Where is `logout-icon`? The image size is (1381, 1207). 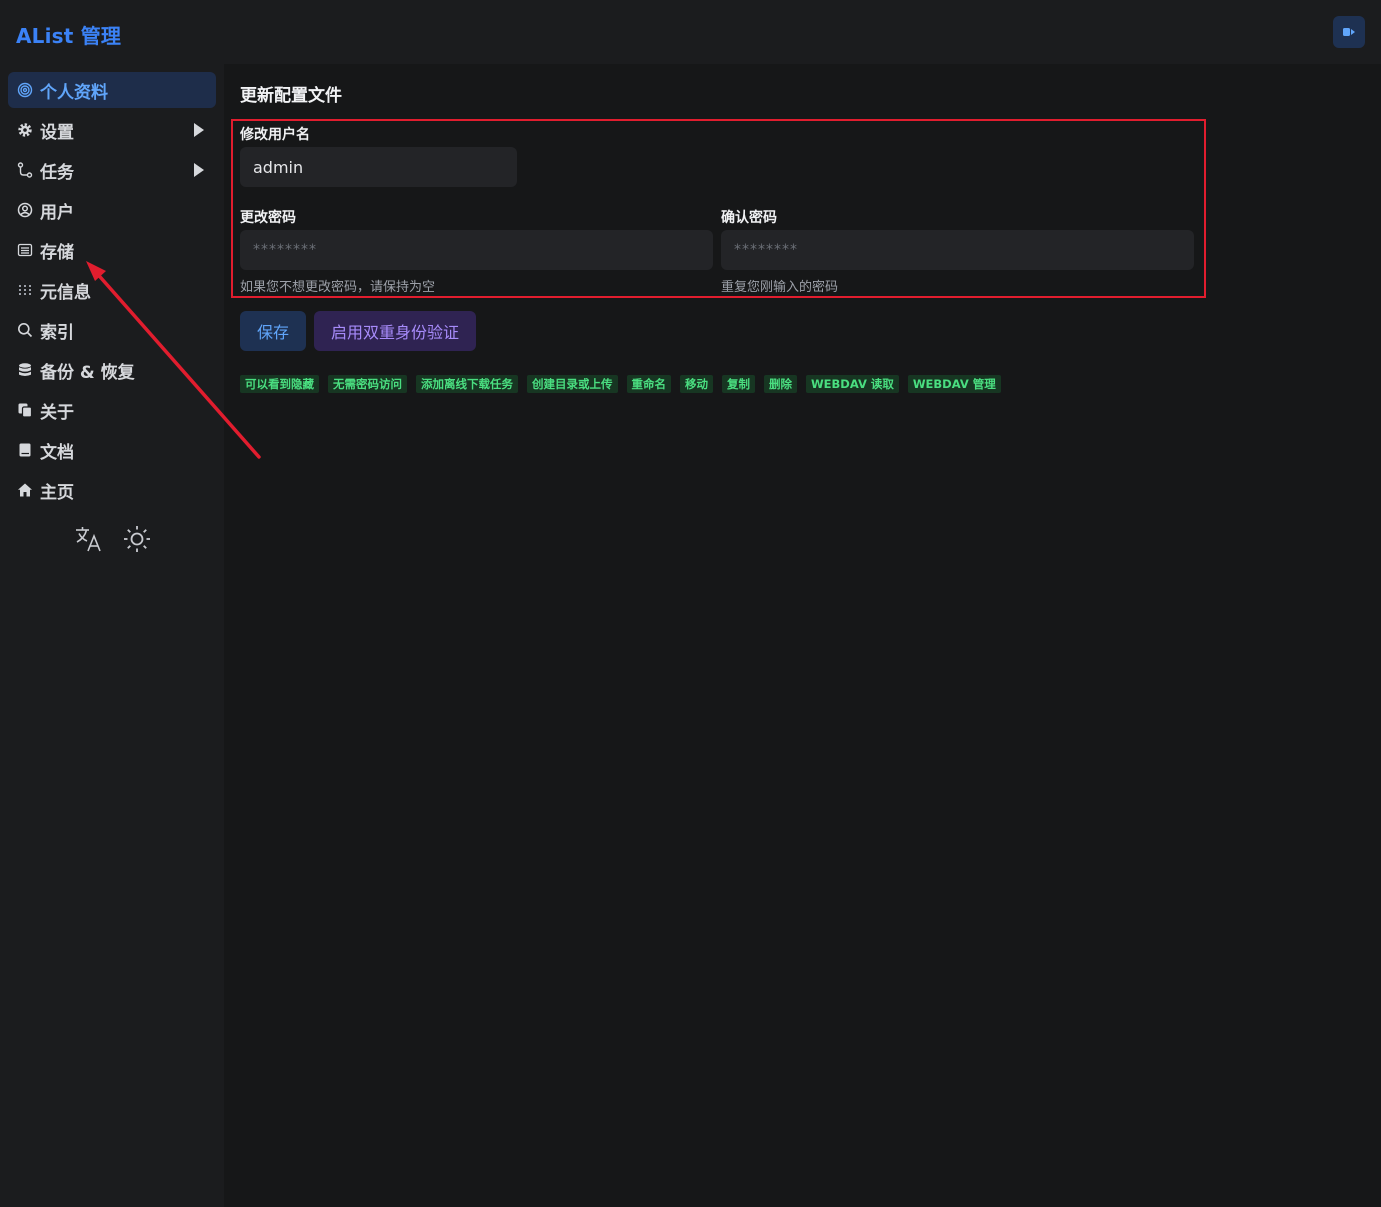
logout-icon is located at coordinates (1349, 32).